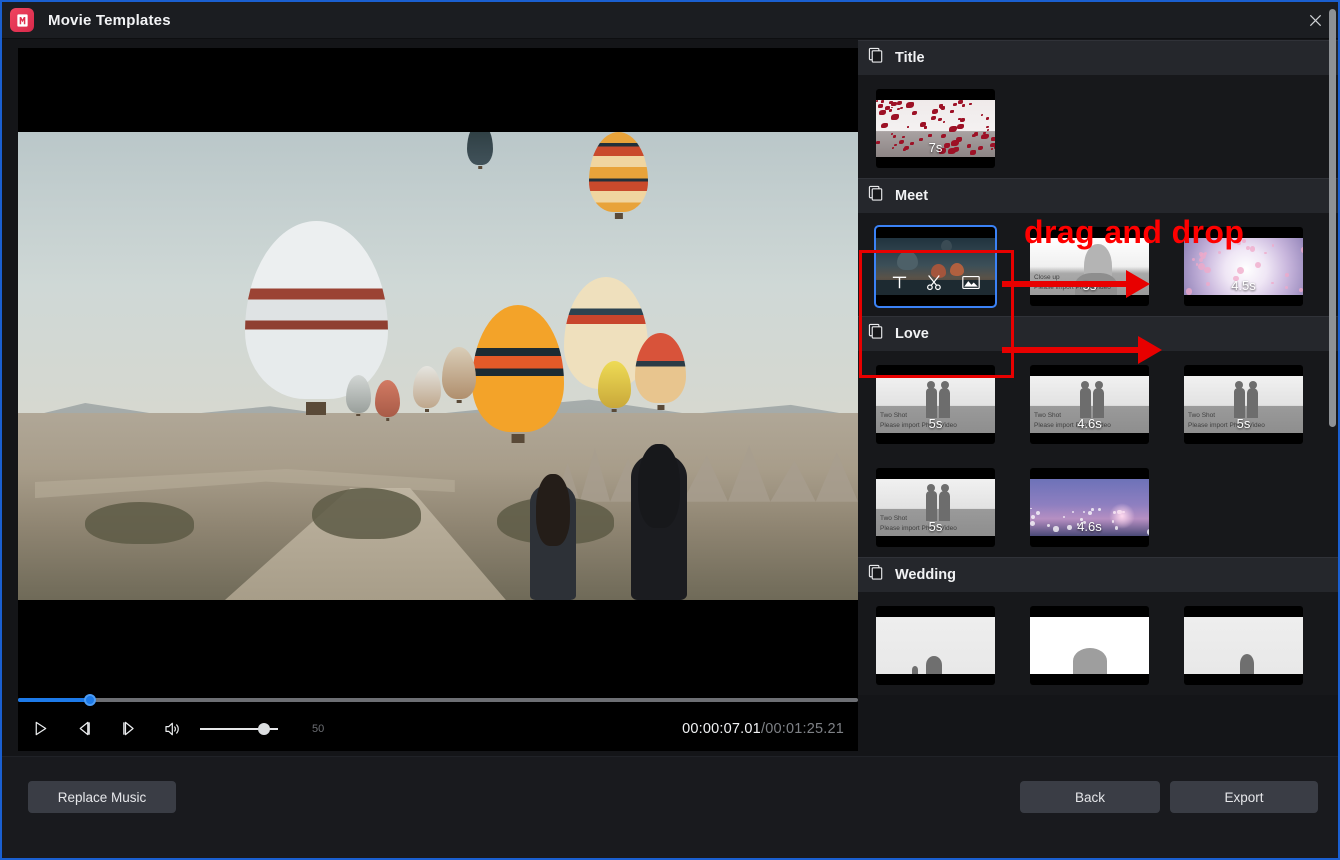 The image size is (1340, 860). Describe the element at coordinates (128, 729) in the screenshot. I see `next-frame-icon` at that location.